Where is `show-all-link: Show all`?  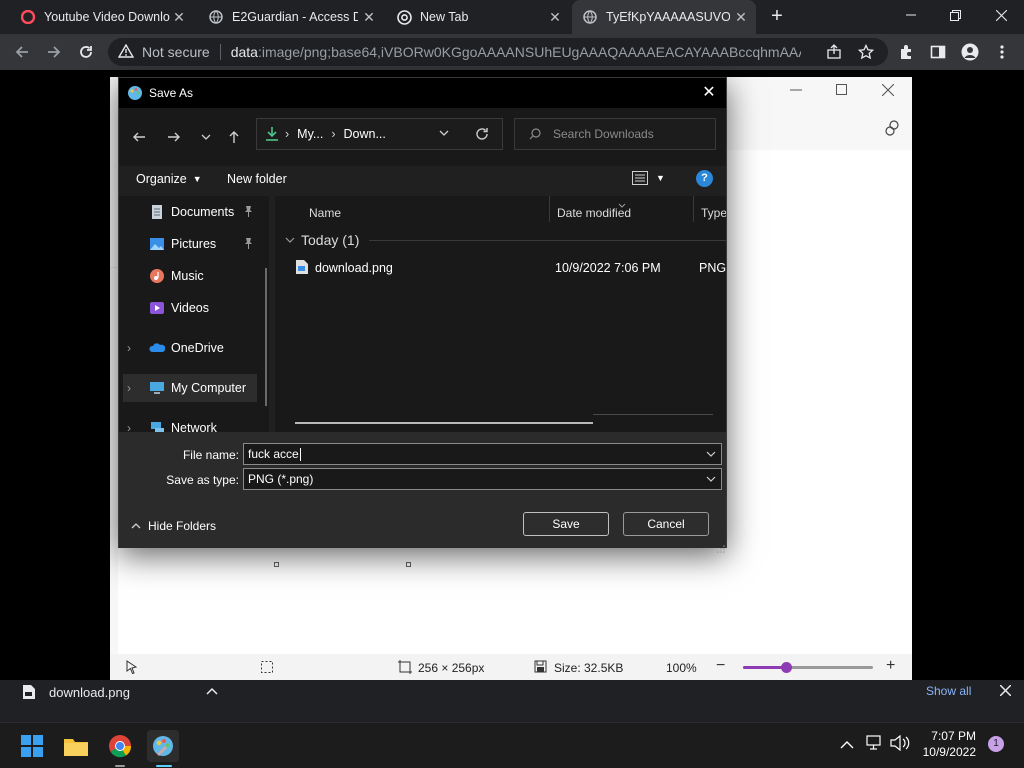
show-all-link: Show all is located at coordinates (948, 691).